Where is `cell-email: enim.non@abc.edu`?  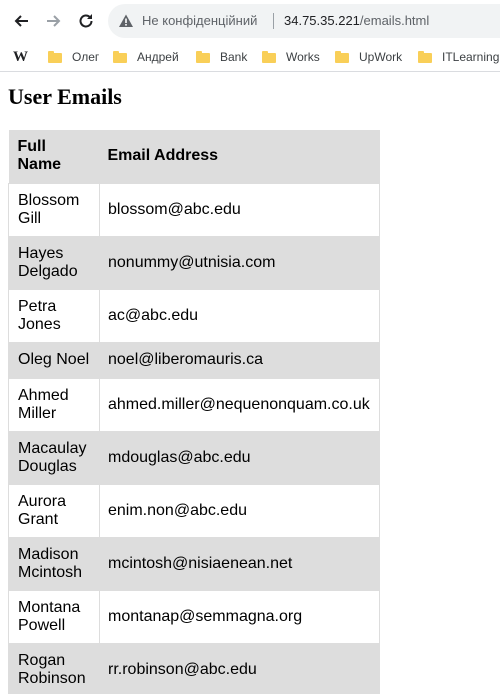
cell-email: enim.non@abc.edu is located at coordinates (239, 510).